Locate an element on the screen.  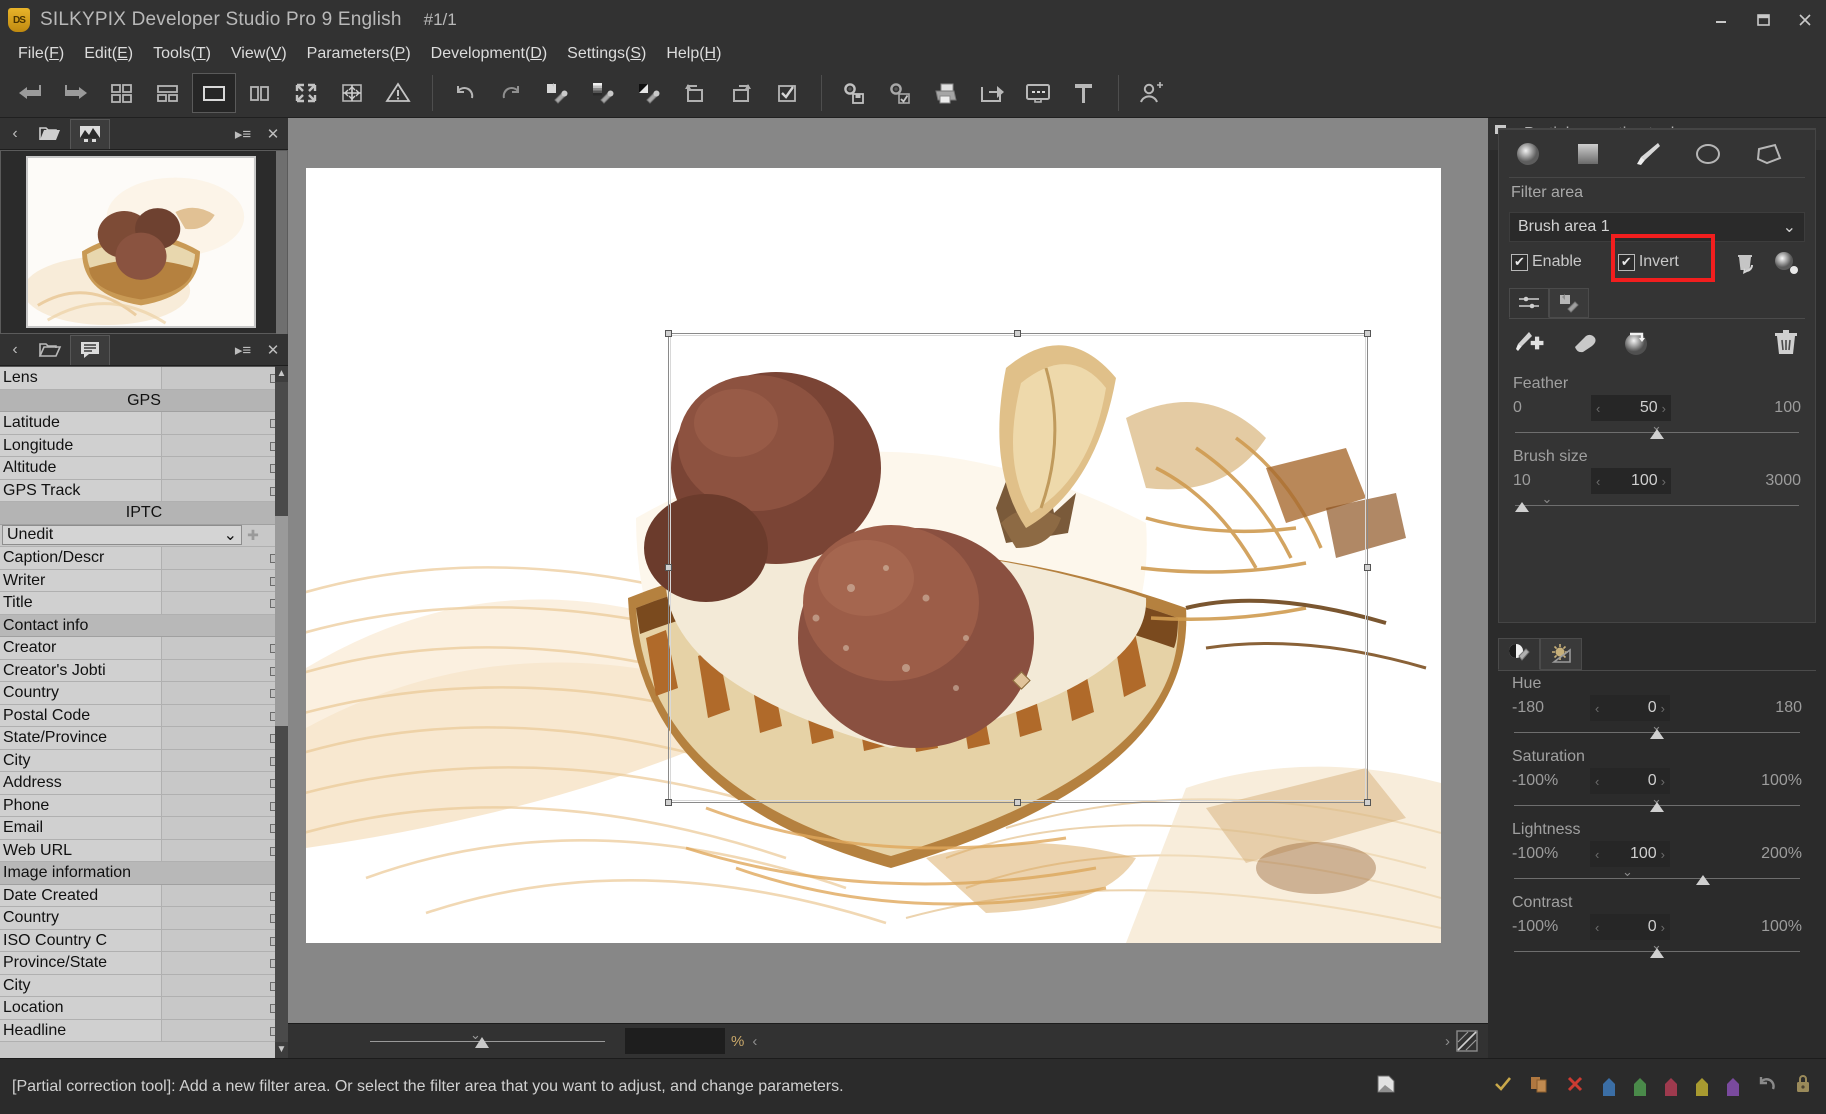
polygon-tool-icon is located at coordinates (1768, 154).